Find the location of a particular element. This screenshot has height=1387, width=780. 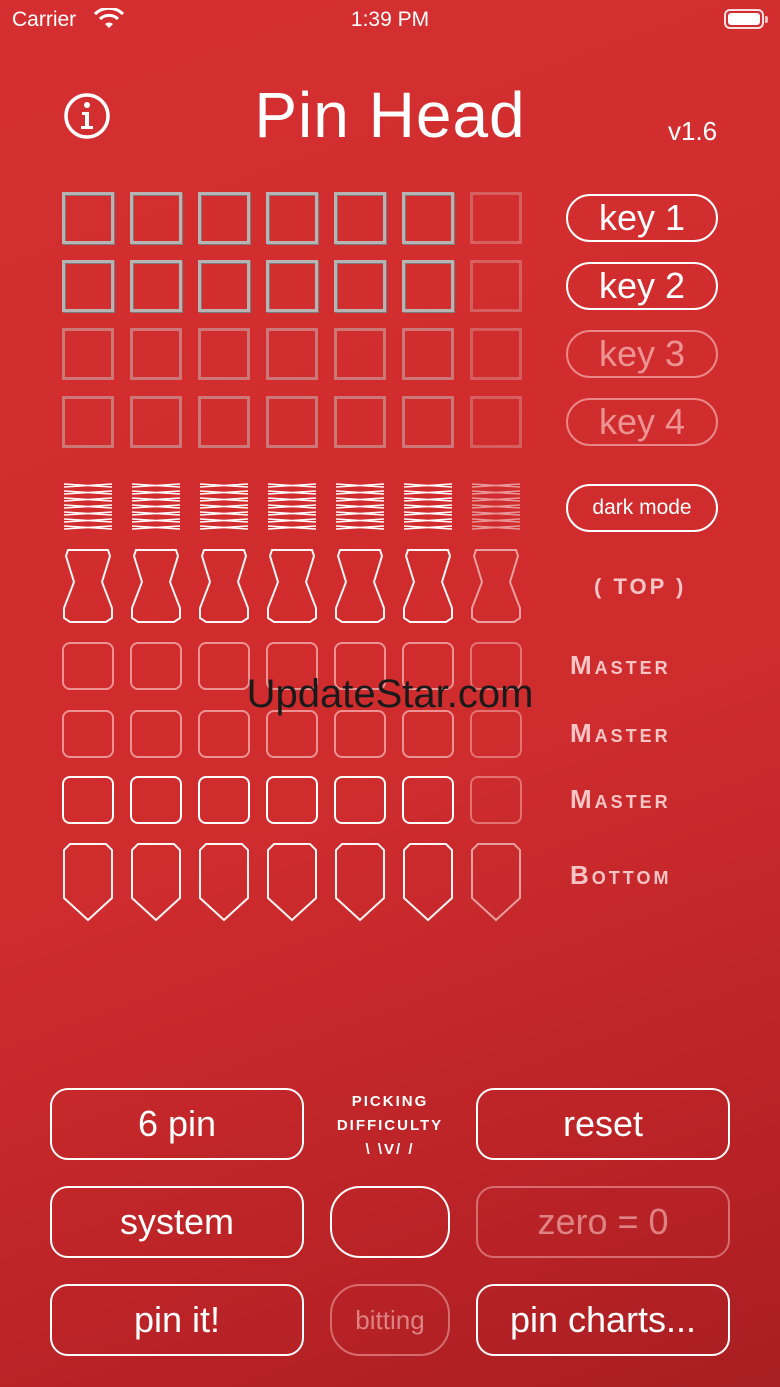

picking-difficulty-label: PICKING DIFFICULTY \ \V/ / is located at coordinates (390, 1126).